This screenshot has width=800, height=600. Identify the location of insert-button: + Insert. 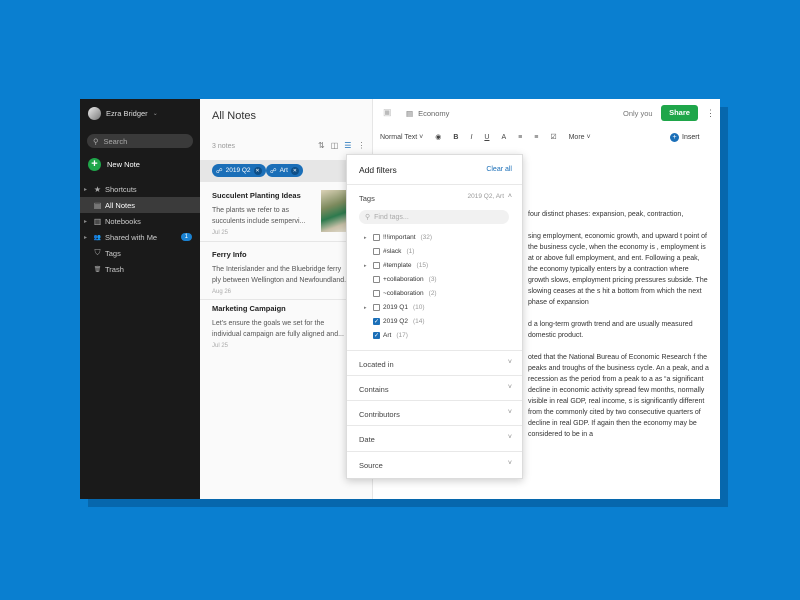
(685, 137).